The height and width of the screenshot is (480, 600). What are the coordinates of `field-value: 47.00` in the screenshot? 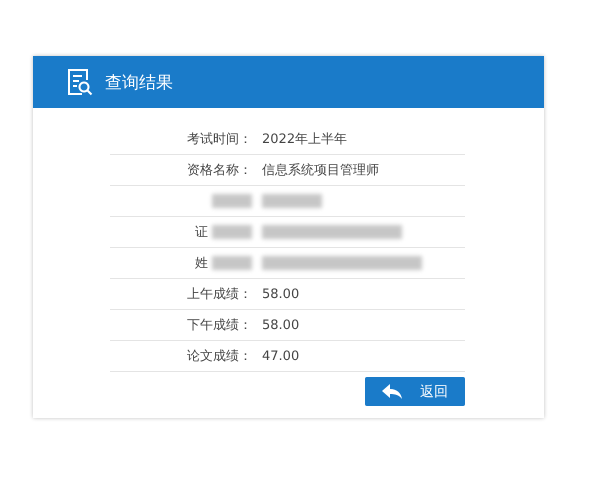 It's located at (281, 356).